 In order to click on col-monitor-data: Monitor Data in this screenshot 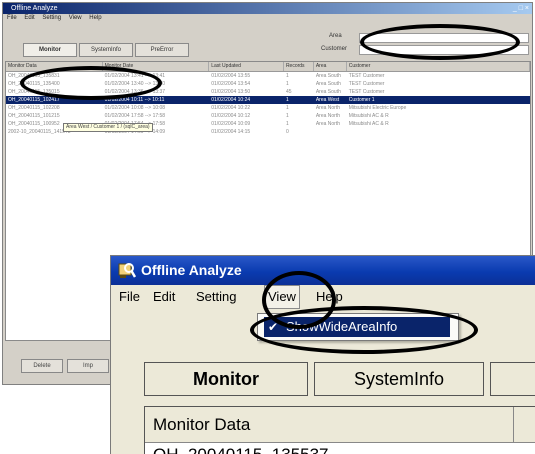, I will do `click(201, 424)`.